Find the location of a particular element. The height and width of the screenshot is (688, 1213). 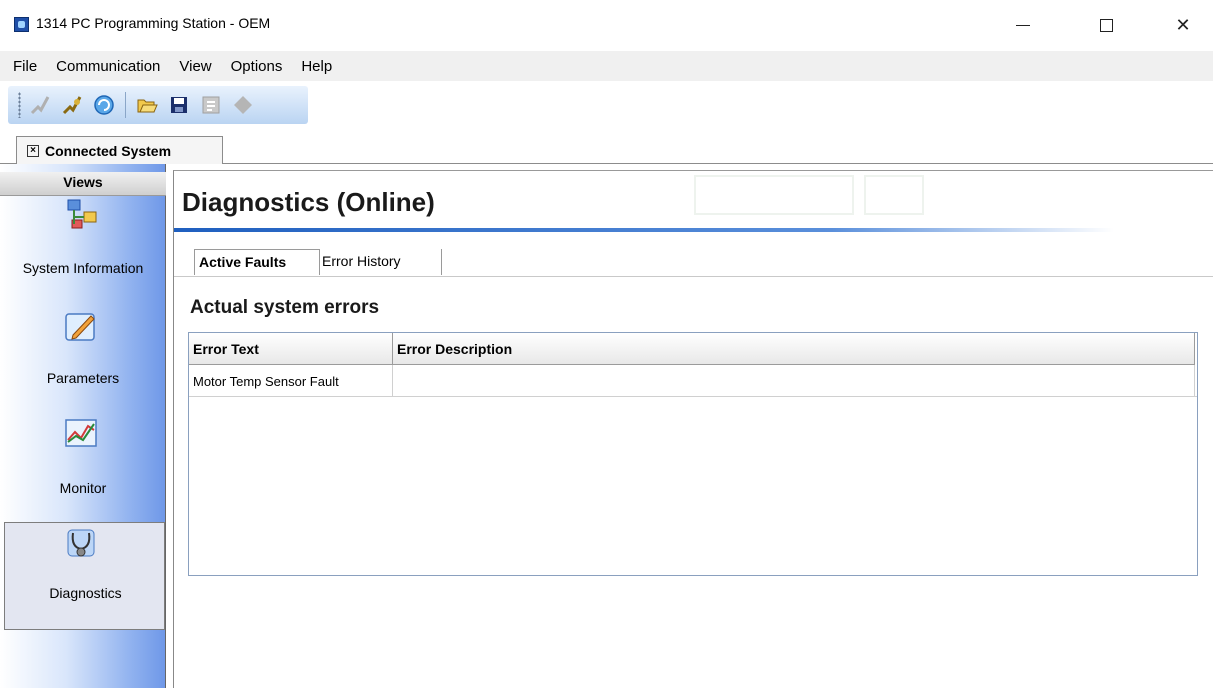

sidebar-item-diagnostics: Diagnostics is located at coordinates (84, 576).